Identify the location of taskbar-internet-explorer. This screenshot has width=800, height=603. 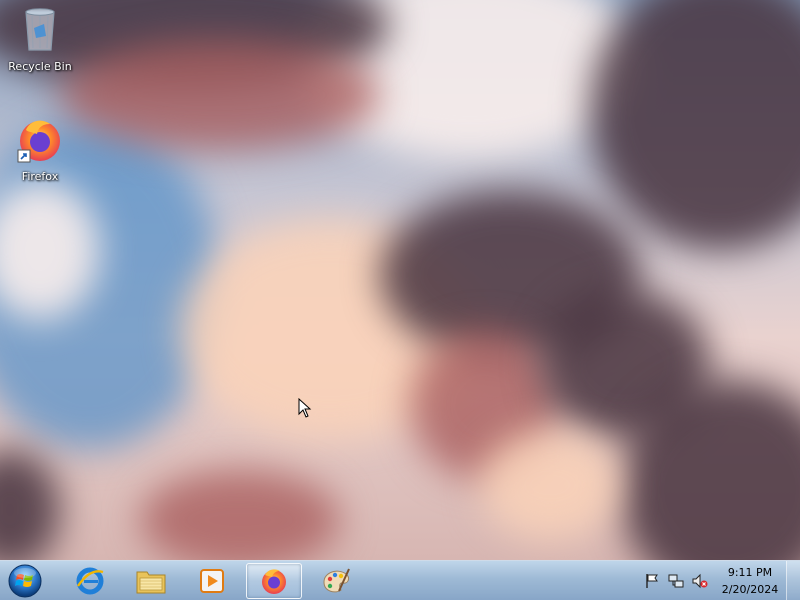
(90, 581).